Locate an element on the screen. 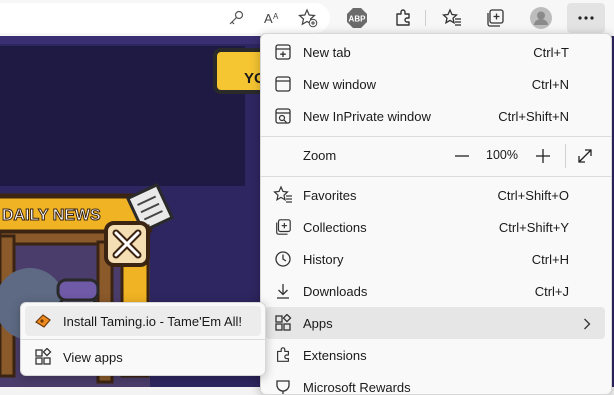 The image size is (614, 395). zoom-out-button is located at coordinates (462, 156).